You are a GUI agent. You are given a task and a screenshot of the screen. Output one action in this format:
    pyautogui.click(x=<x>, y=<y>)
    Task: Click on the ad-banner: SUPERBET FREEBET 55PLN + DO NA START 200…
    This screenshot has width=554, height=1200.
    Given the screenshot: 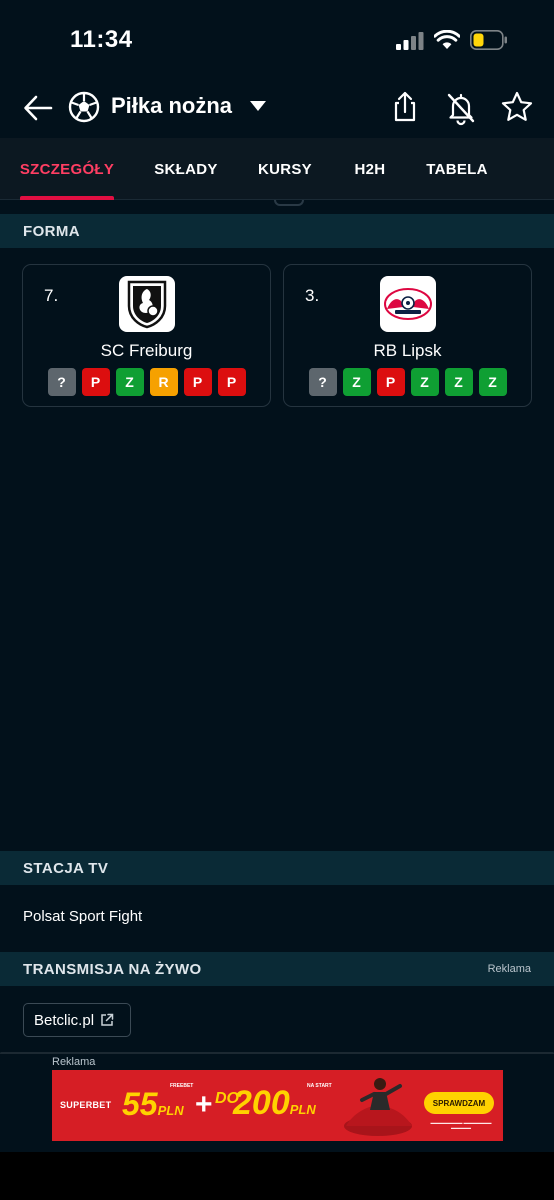 What is the action you would take?
    pyautogui.click(x=277, y=1105)
    